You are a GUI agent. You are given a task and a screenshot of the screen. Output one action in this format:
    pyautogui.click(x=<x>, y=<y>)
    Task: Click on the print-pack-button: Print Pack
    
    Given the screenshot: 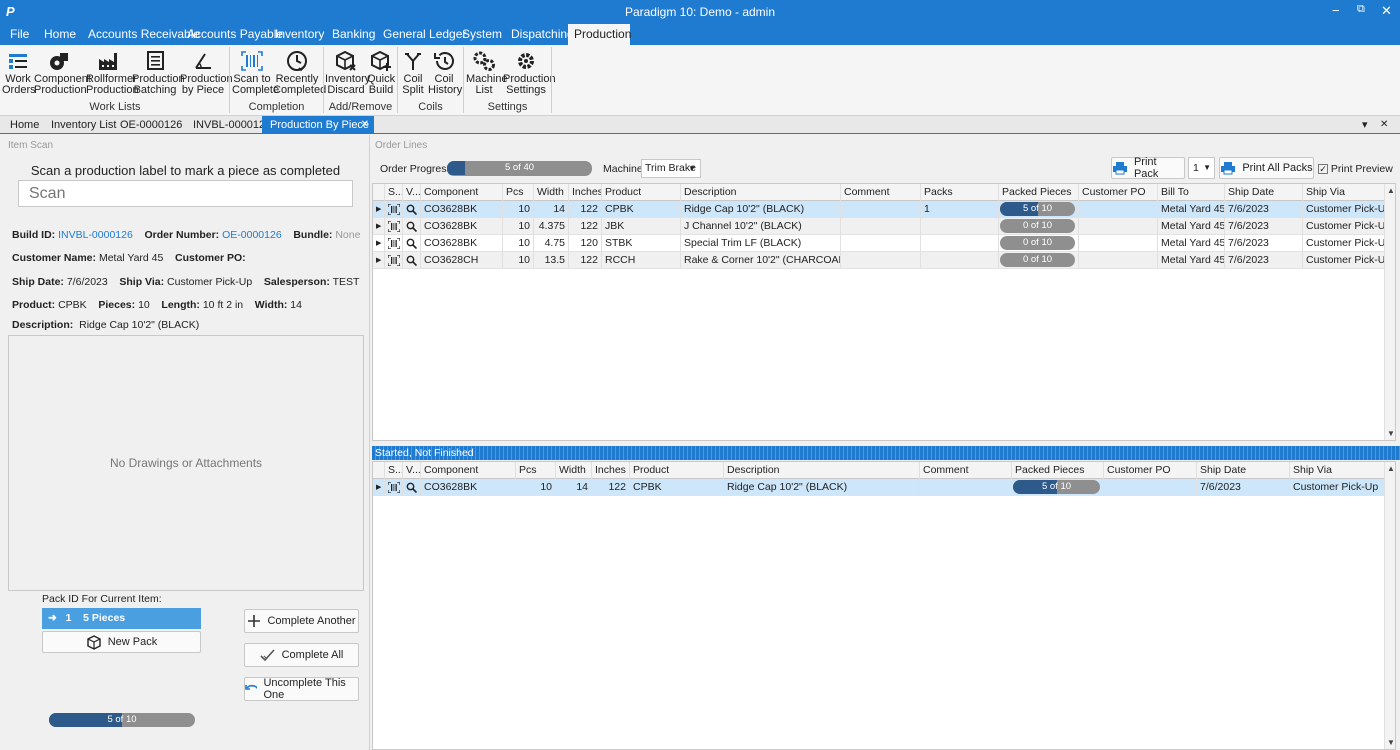 What is the action you would take?
    pyautogui.click(x=1148, y=168)
    